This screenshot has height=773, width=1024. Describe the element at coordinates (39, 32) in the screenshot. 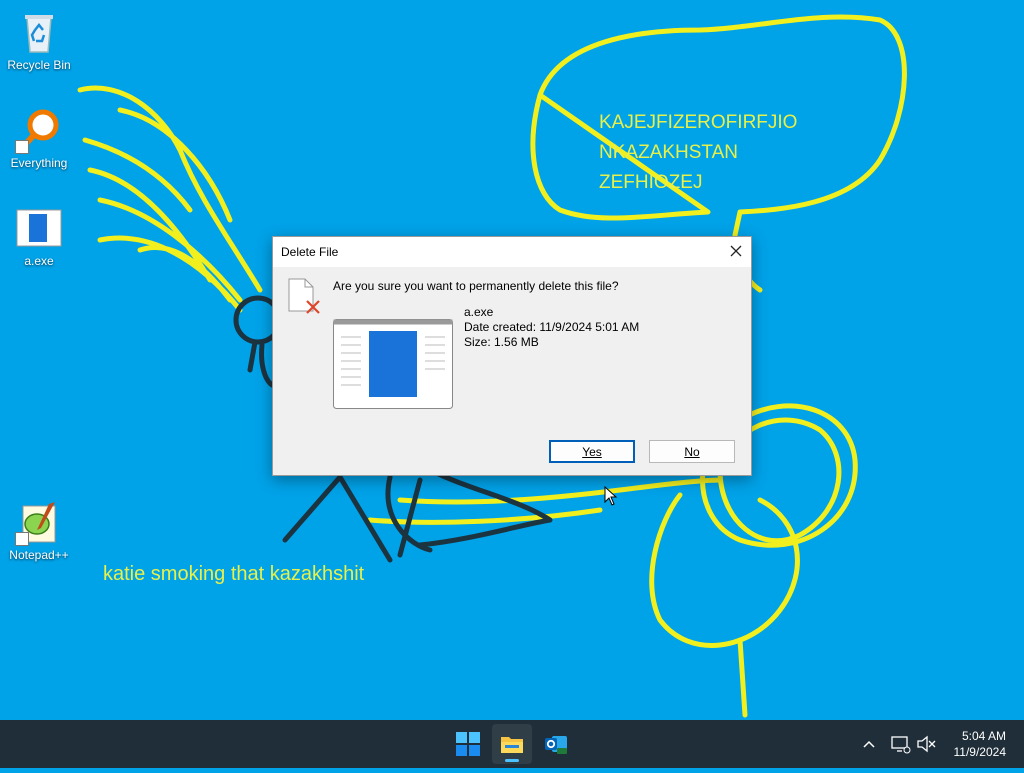

I see `recycle-bin-icon` at that location.